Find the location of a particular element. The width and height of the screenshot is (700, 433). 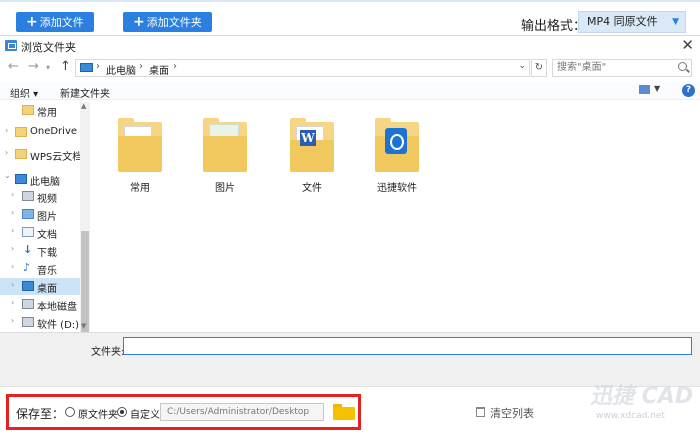

tree-item-label: 视频 is located at coordinates (47, 199).